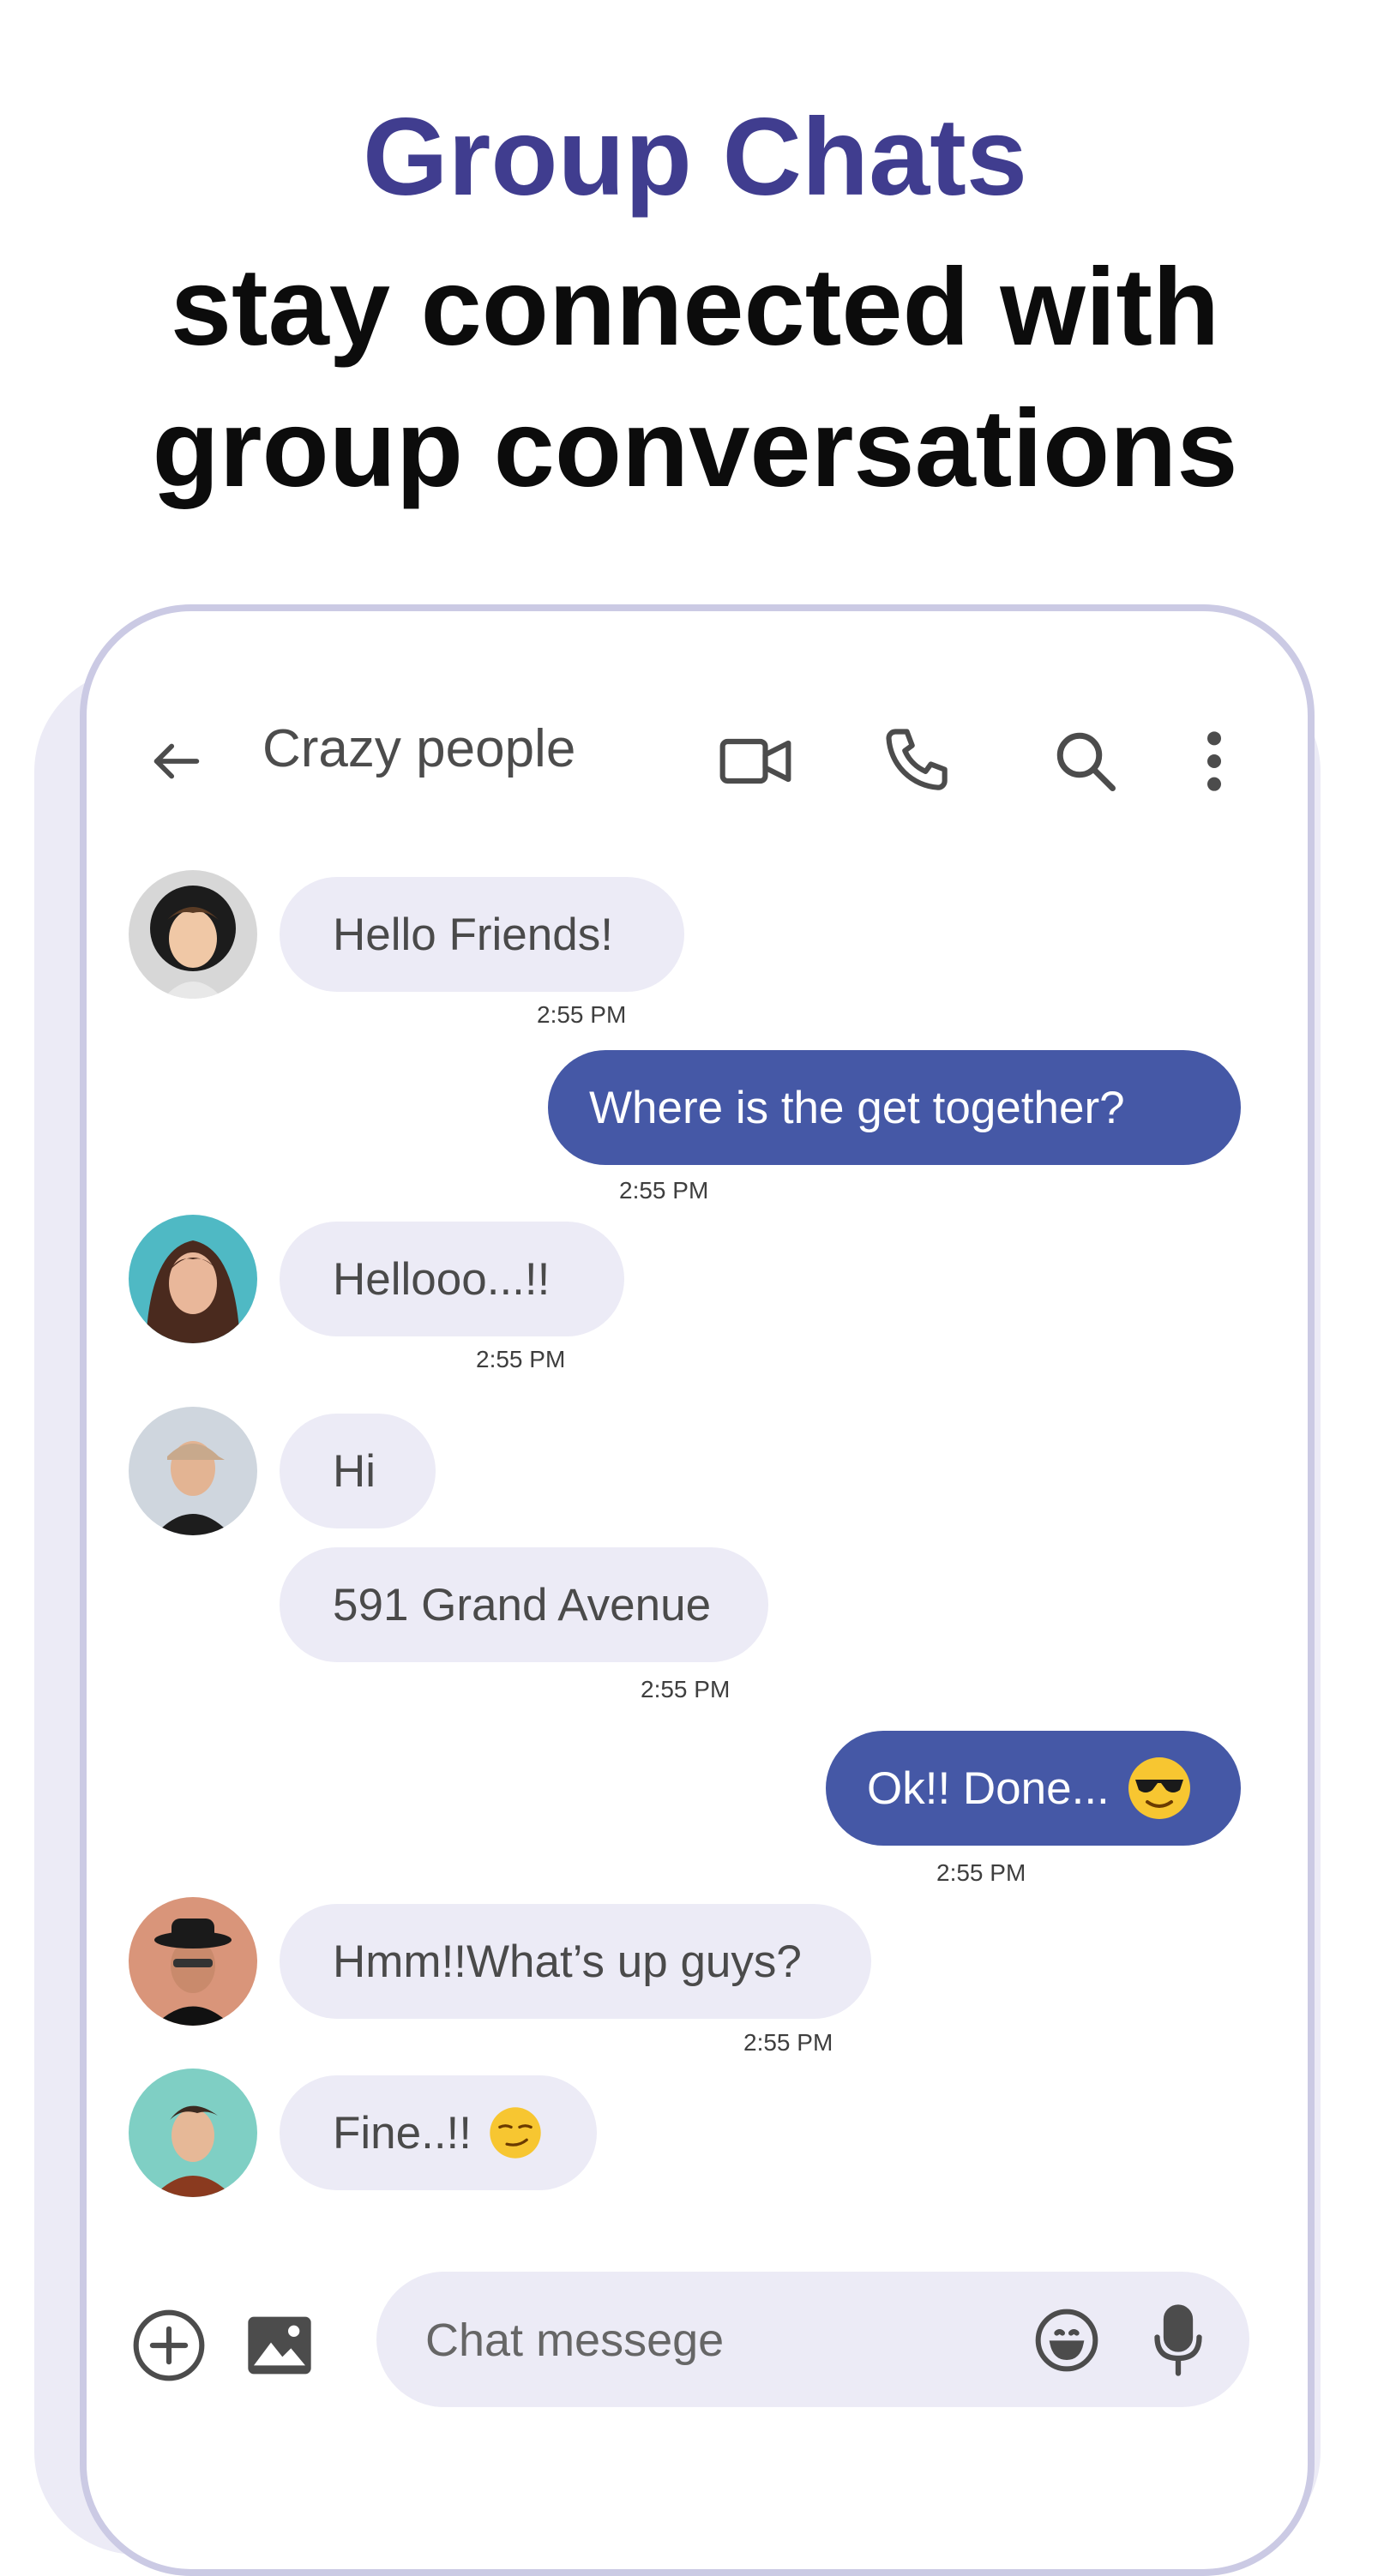 This screenshot has height=2576, width=1390. What do you see at coordinates (193, 2133) in the screenshot?
I see `avatar-teal-background` at bounding box center [193, 2133].